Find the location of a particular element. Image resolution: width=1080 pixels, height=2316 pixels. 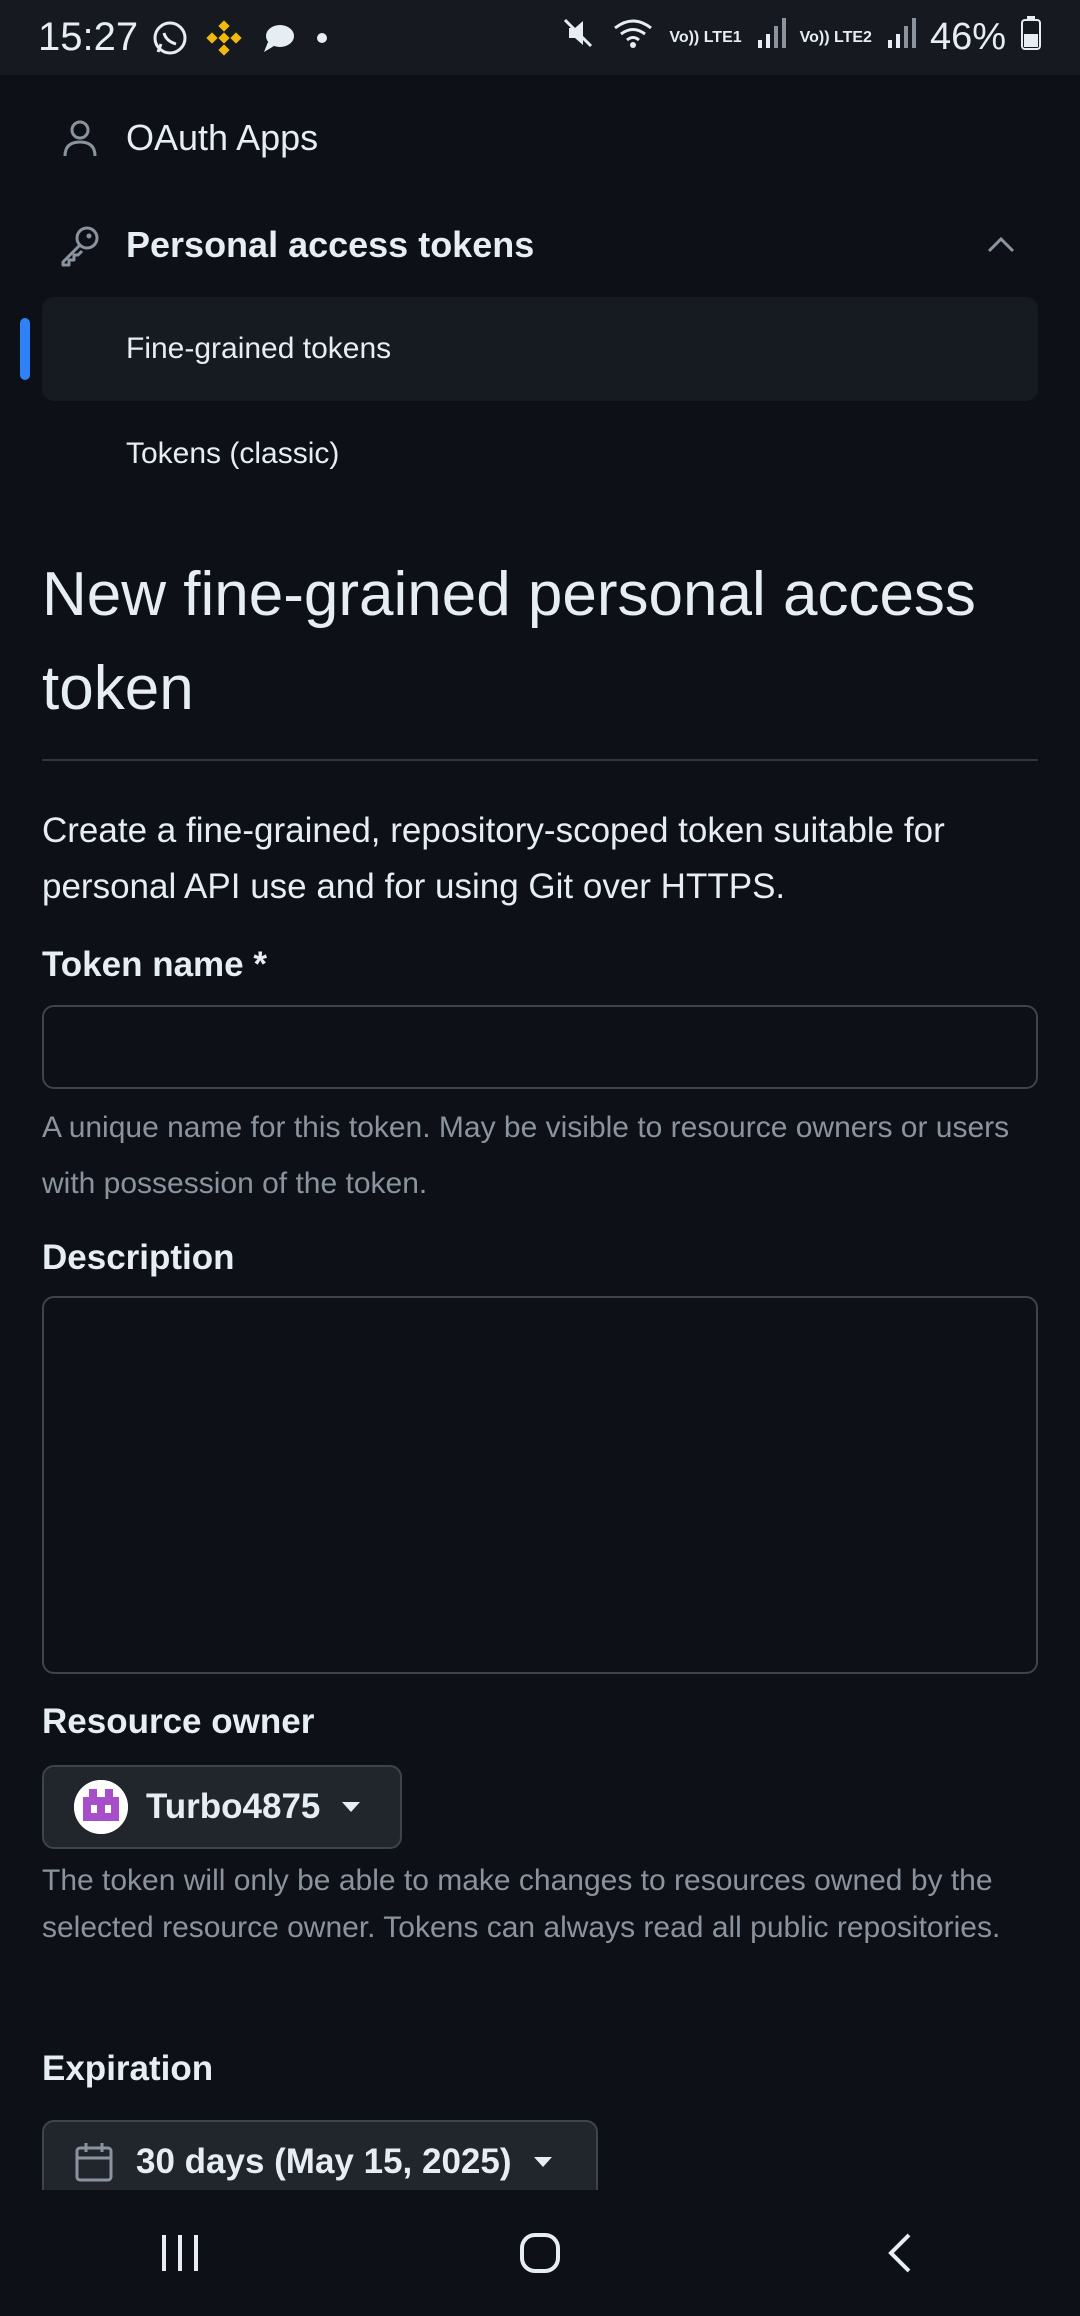

whatsapp-icon is located at coordinates (170, 38).